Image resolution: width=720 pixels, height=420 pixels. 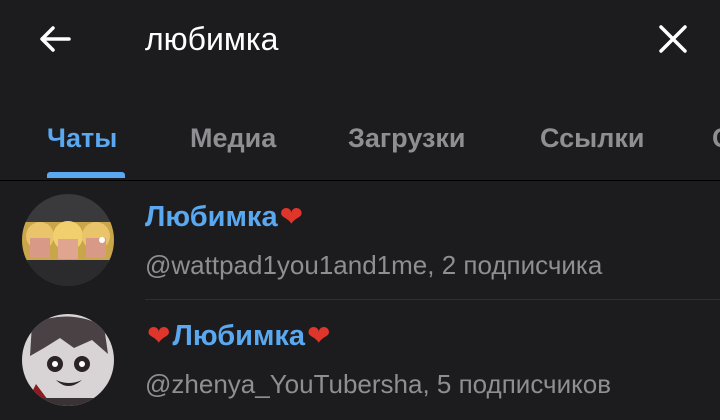 I want to click on tab-links: Ссылки, so click(x=592, y=138).